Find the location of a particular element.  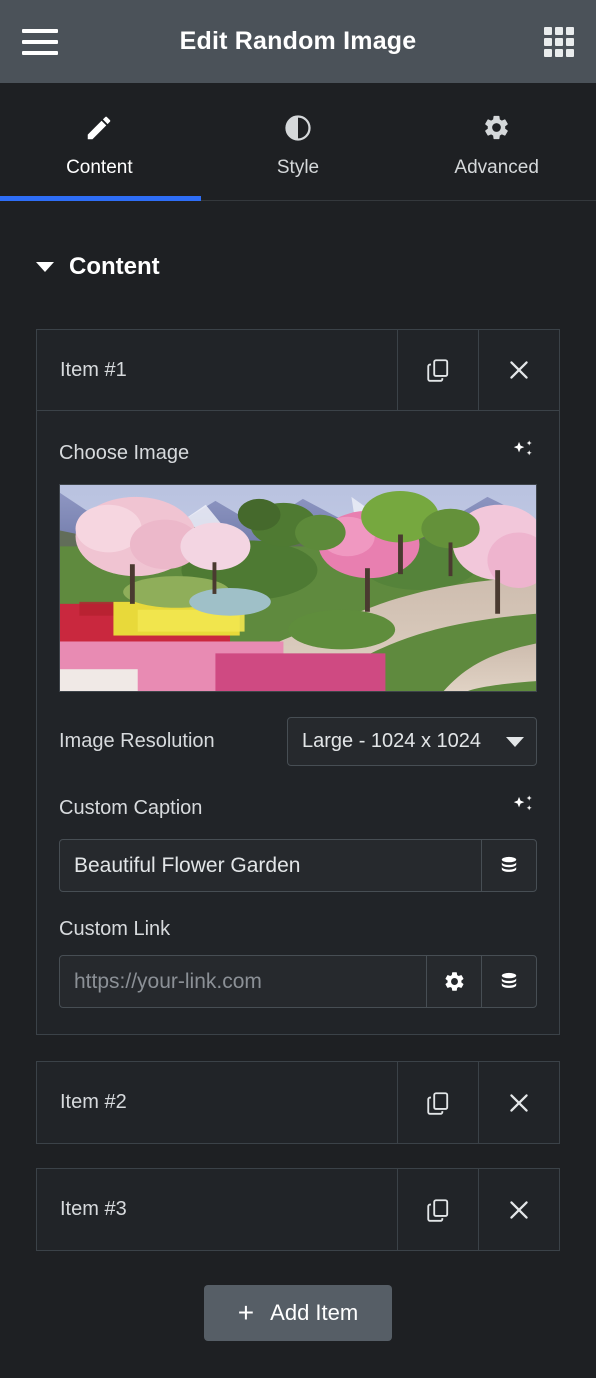

custom-caption-input is located at coordinates (270, 865).